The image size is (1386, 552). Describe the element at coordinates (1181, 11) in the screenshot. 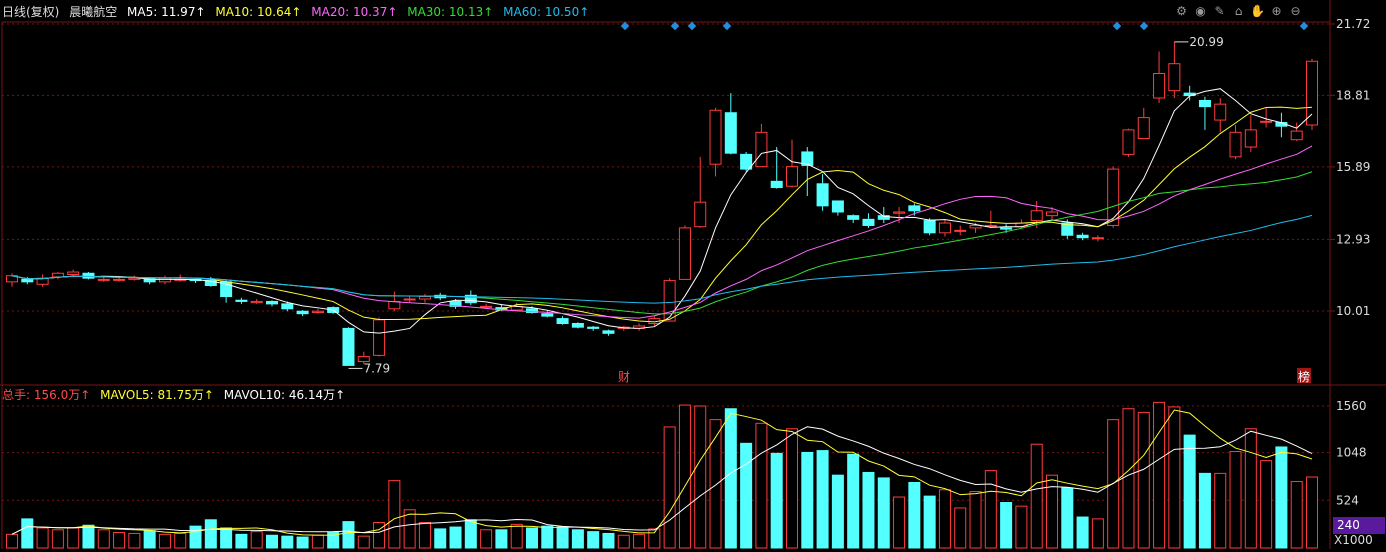

I see `settings-icon: ⚙` at that location.